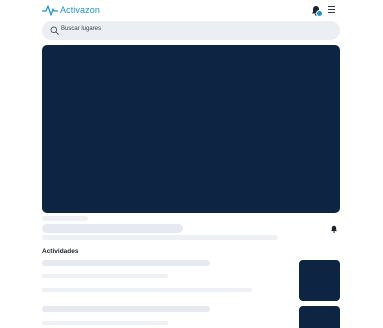  I want to click on place-title-skeleton, so click(112, 228).